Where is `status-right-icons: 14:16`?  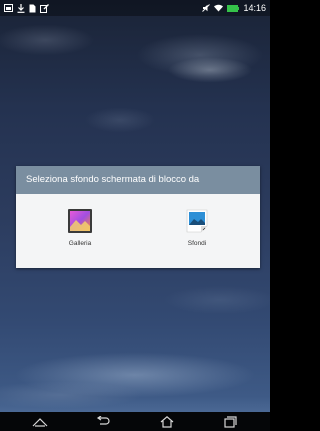
status-right-icons: 14:16 is located at coordinates (234, 8).